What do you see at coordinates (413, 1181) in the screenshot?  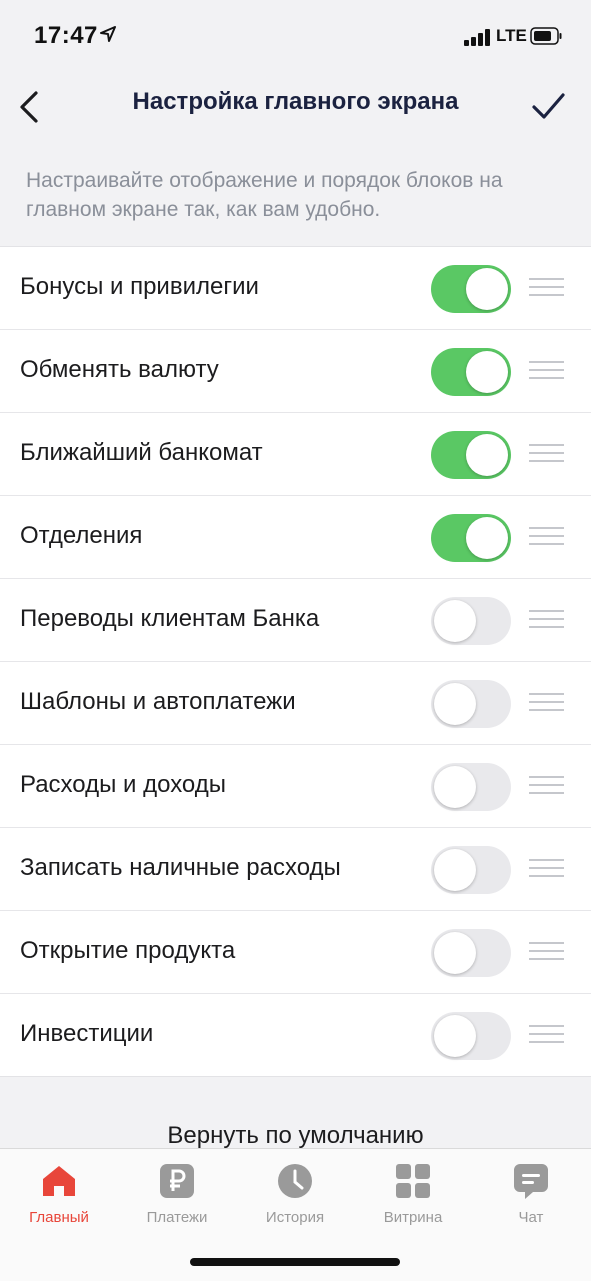 I see `grid-icon` at bounding box center [413, 1181].